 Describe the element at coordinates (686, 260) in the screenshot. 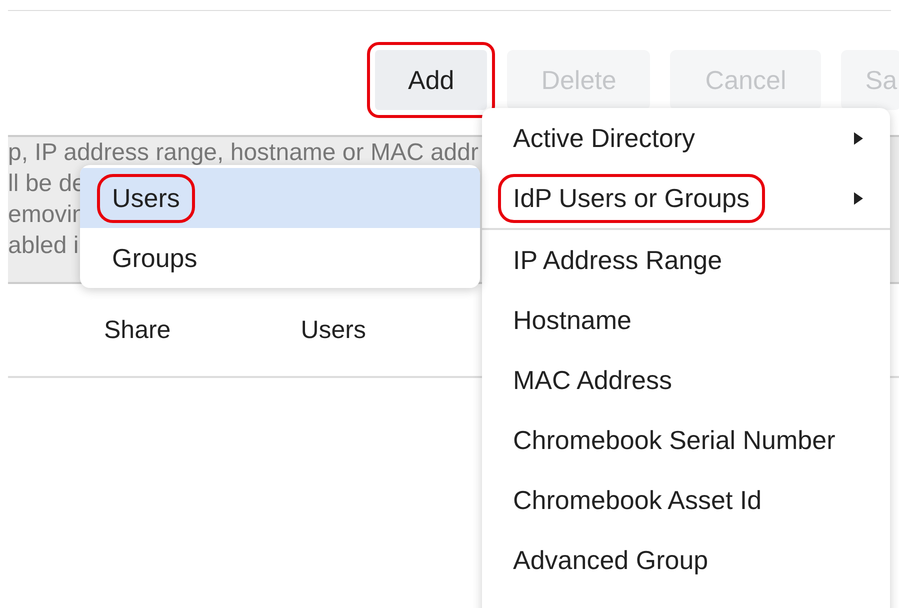

I see `menu-item: IP Address Range` at that location.